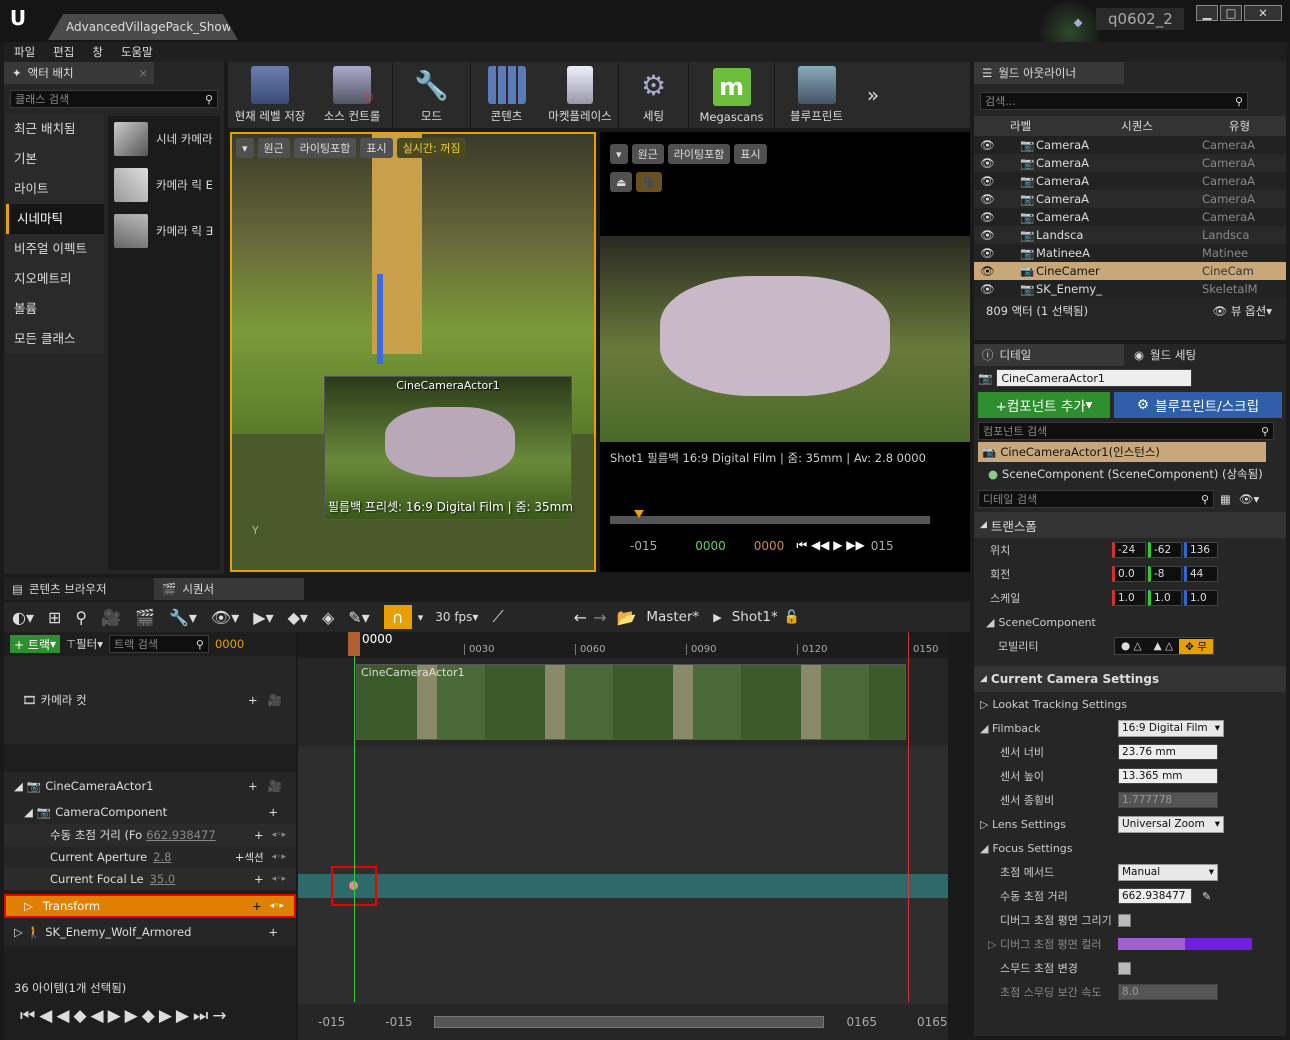 The height and width of the screenshot is (1040, 1290). Describe the element at coordinates (1171, 824) in the screenshot. I see `lens-select: Universal Zoom ▾` at that location.